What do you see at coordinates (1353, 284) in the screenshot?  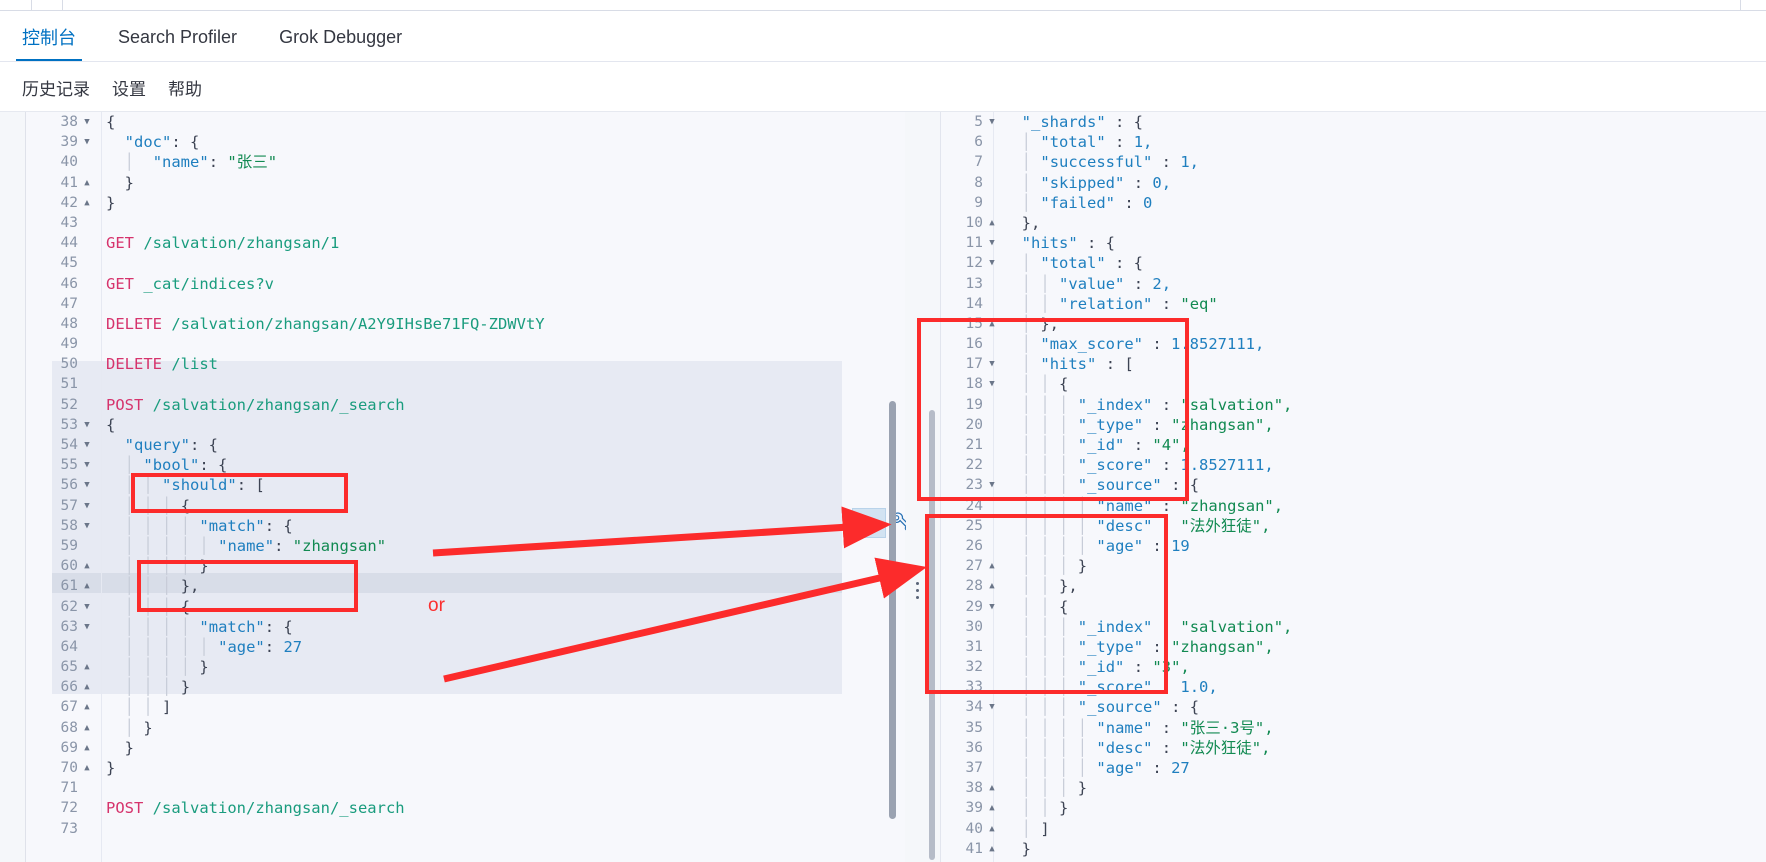 I see `code-line: 13 │ │ "value" : 2,` at bounding box center [1353, 284].